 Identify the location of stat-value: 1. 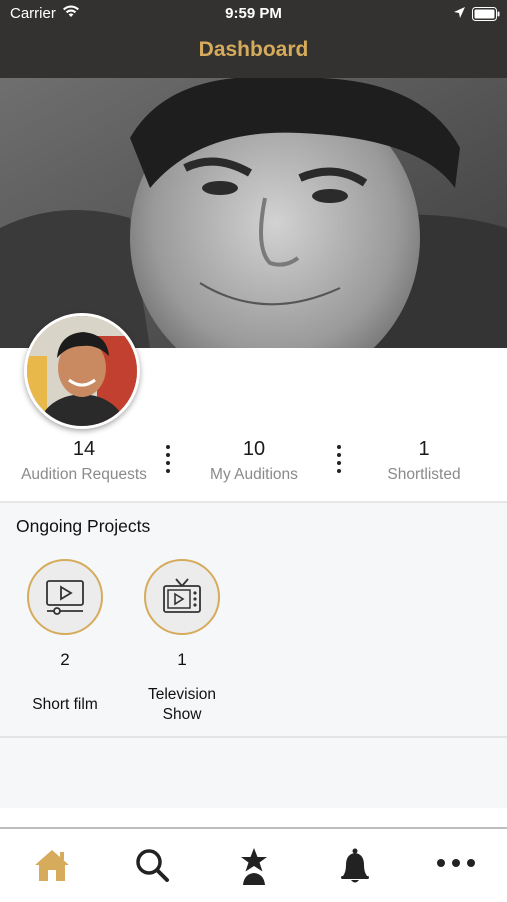
(424, 449).